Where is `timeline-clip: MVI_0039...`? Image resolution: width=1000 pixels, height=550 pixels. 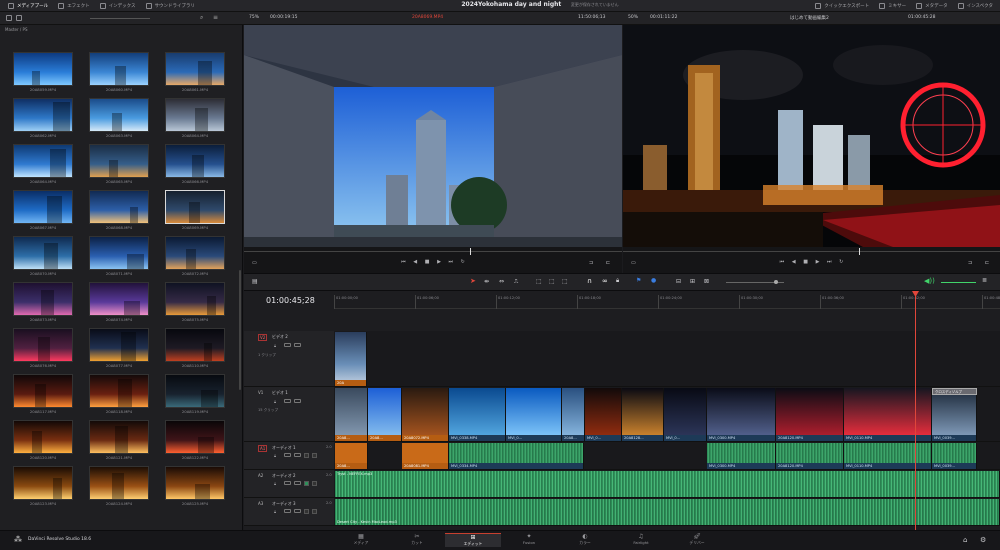 timeline-clip: MVI_0039... is located at coordinates (954, 456).